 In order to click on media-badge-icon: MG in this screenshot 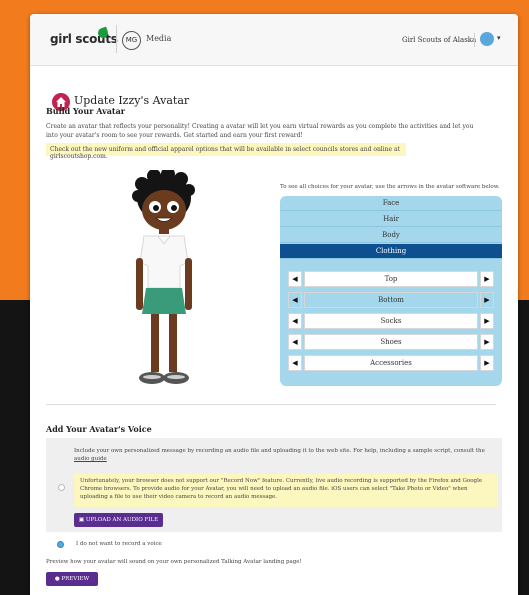, I will do `click(131, 40)`.